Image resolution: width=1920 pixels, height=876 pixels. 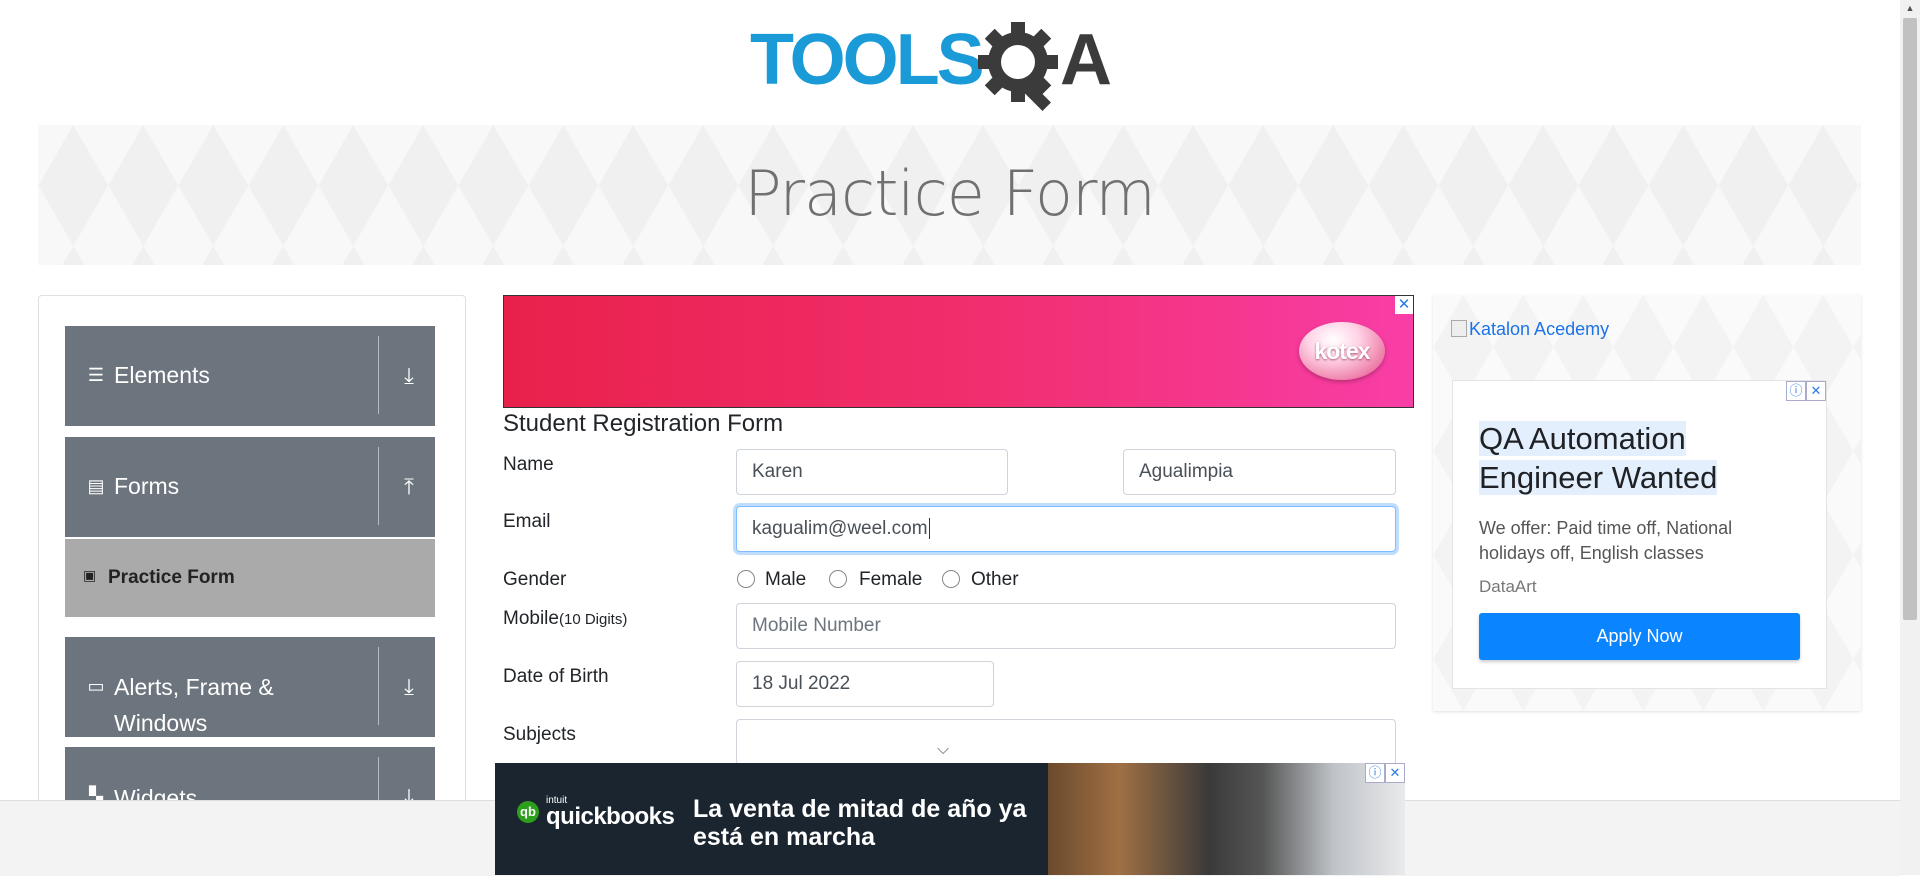 What do you see at coordinates (1910, 8) in the screenshot?
I see `scroll-up-icon: ▲` at bounding box center [1910, 8].